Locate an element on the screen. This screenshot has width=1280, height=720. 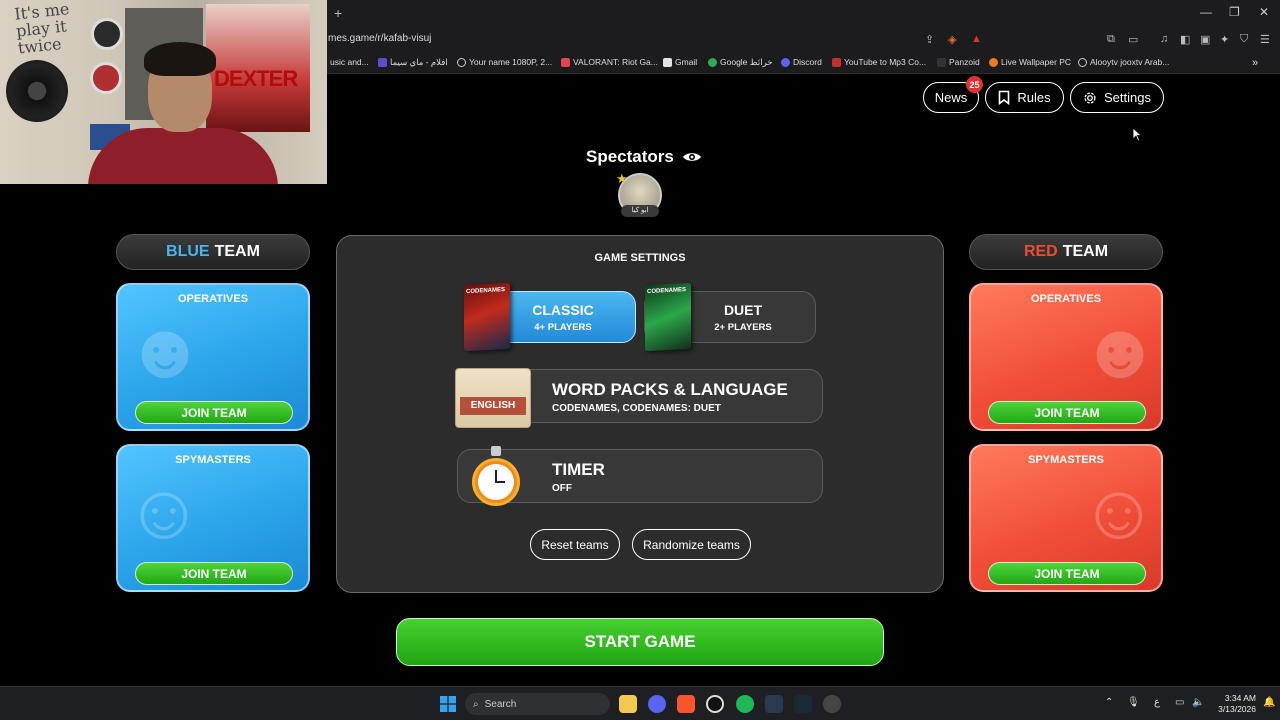
vpn-icon: ⛉ is located at coordinates (1244, 39).